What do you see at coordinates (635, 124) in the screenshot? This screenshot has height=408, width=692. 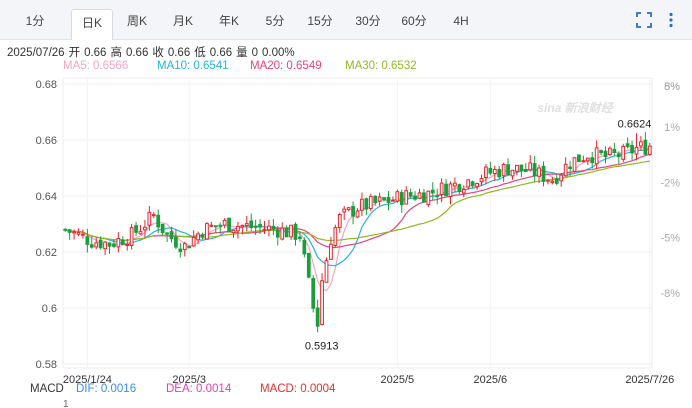 I see `price-annotation: 0.6624` at bounding box center [635, 124].